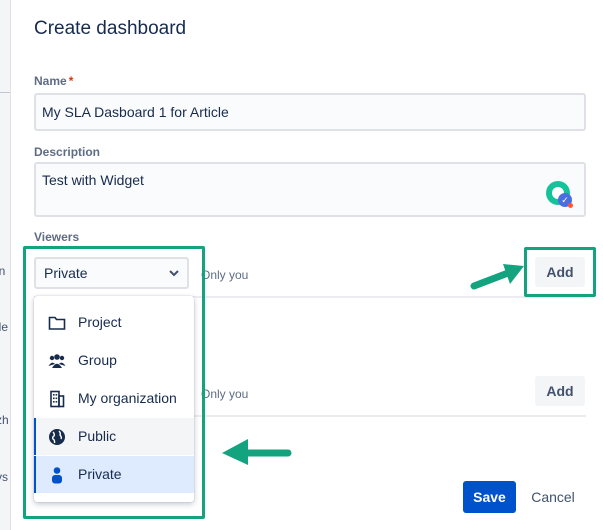 The height and width of the screenshot is (530, 603). I want to click on cancel-button: Cancel, so click(553, 497).